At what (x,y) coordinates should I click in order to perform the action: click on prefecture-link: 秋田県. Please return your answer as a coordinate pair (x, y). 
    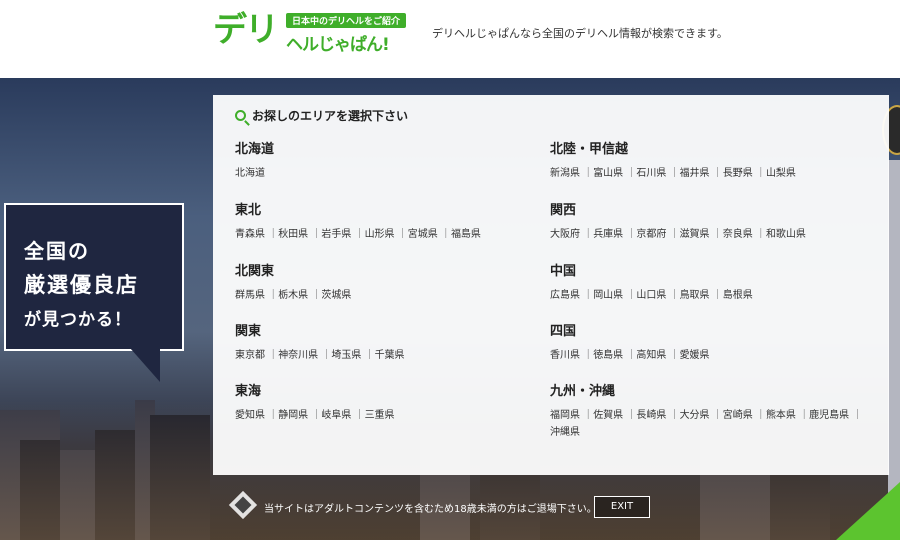
    Looking at the image, I should click on (299, 234).